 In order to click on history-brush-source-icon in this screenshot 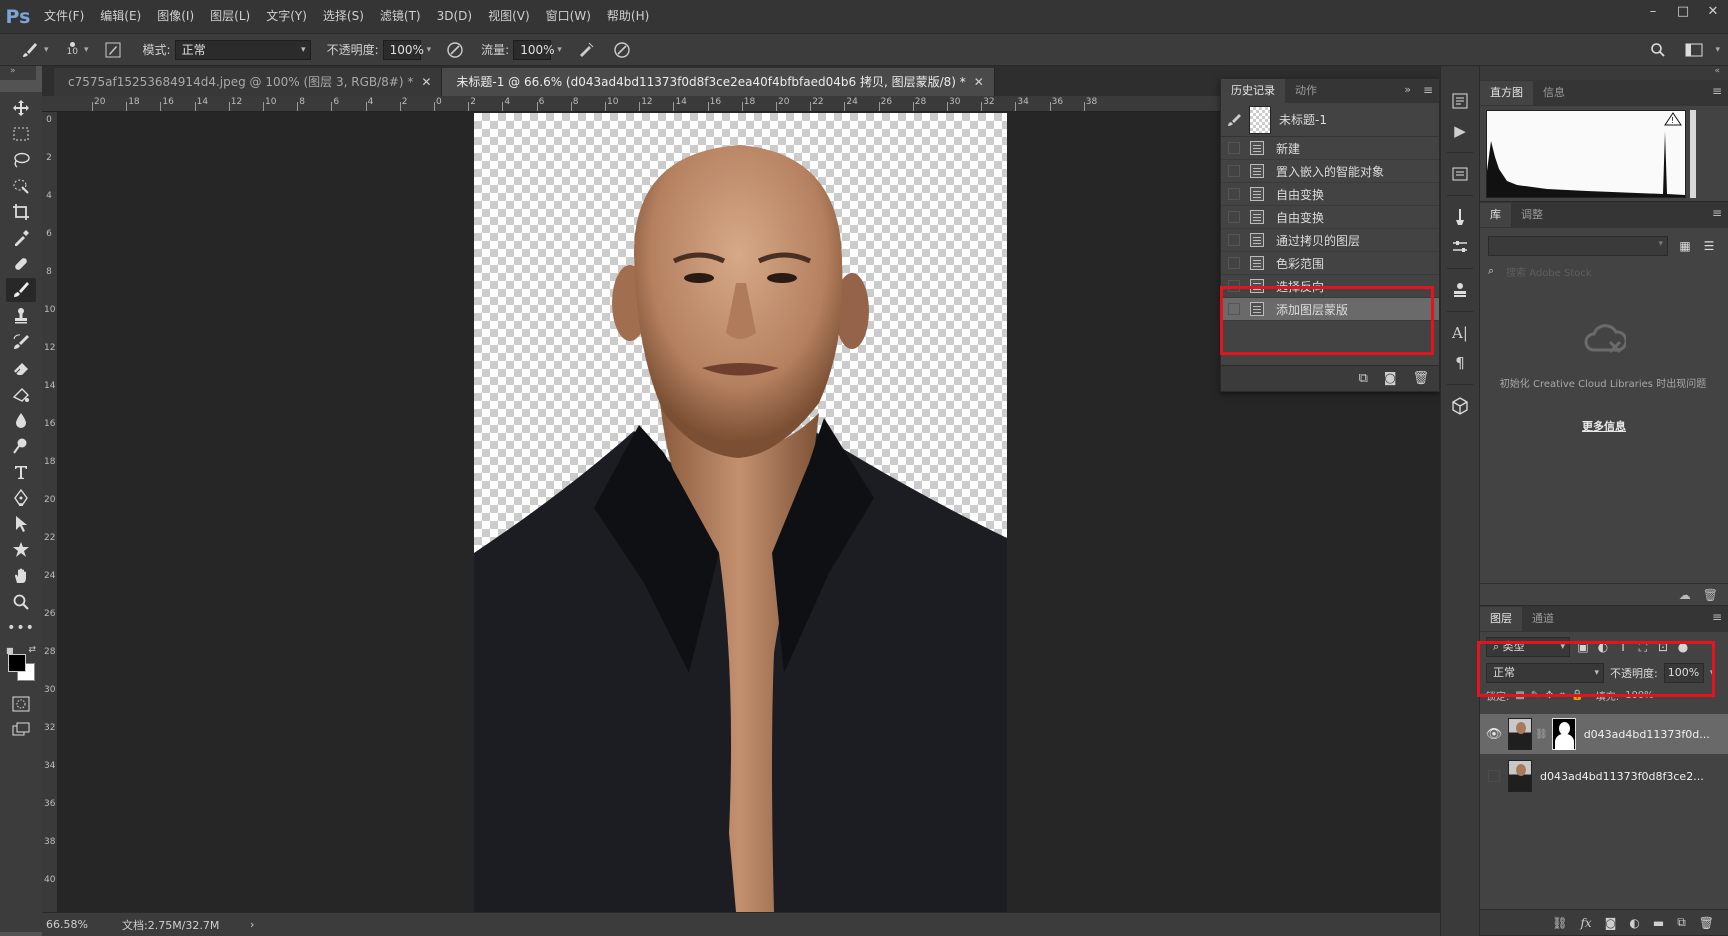, I will do `click(1234, 120)`.